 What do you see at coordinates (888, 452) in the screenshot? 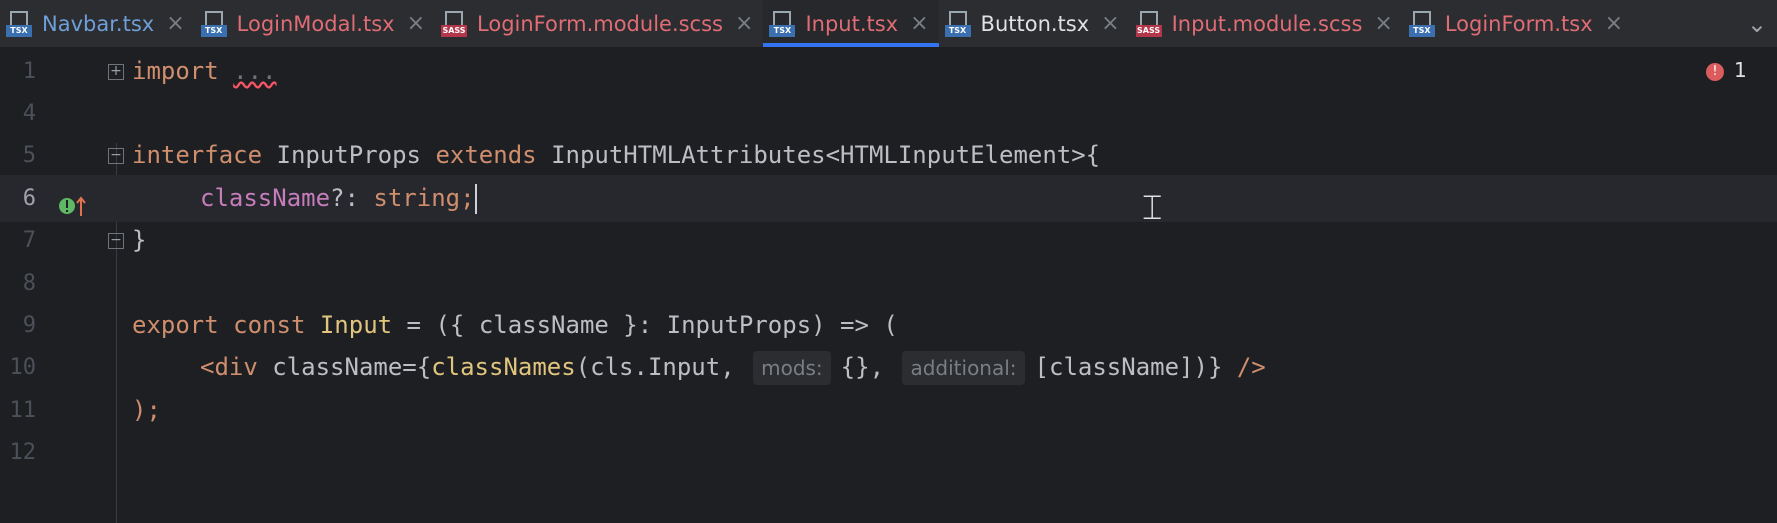
I see `code-line-12: 12` at bounding box center [888, 452].